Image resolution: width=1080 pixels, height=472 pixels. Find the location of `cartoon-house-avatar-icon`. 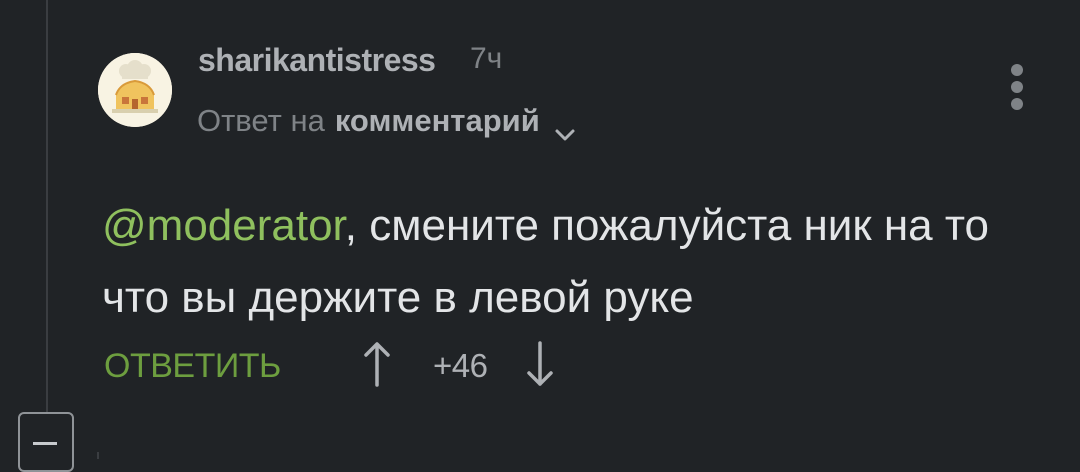

cartoon-house-avatar-icon is located at coordinates (135, 90).